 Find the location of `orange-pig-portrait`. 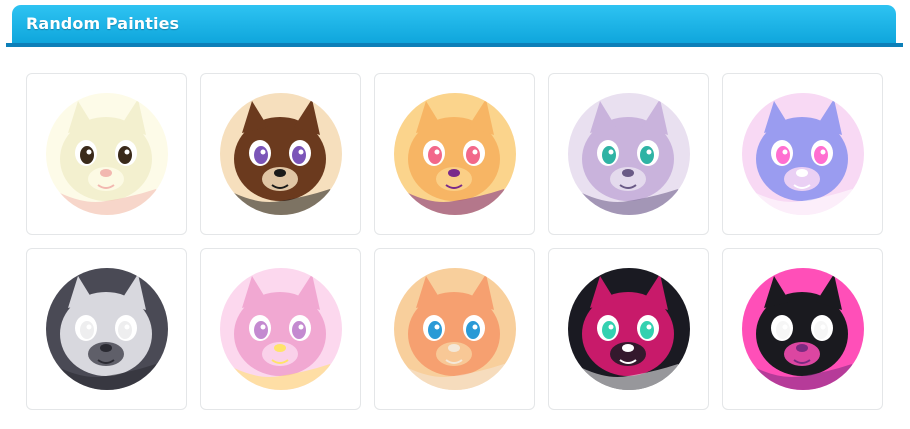

orange-pig-portrait is located at coordinates (454, 154).